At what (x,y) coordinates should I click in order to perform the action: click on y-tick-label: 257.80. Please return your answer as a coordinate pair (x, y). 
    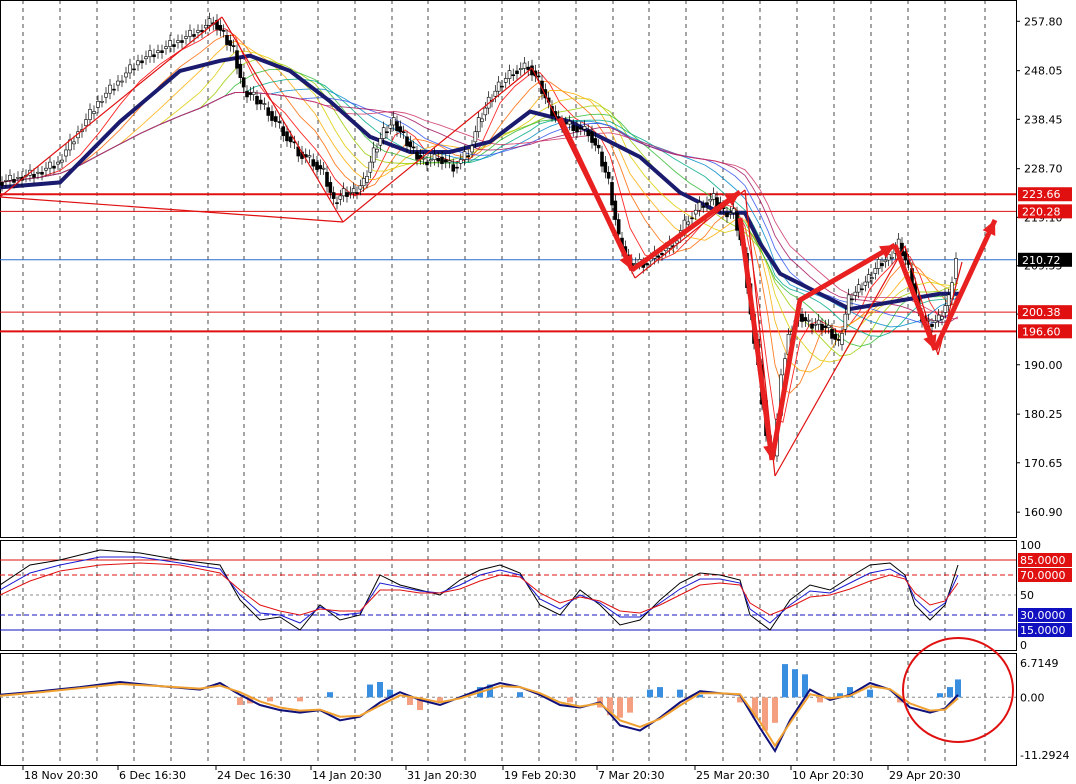
    Looking at the image, I should click on (1043, 21).